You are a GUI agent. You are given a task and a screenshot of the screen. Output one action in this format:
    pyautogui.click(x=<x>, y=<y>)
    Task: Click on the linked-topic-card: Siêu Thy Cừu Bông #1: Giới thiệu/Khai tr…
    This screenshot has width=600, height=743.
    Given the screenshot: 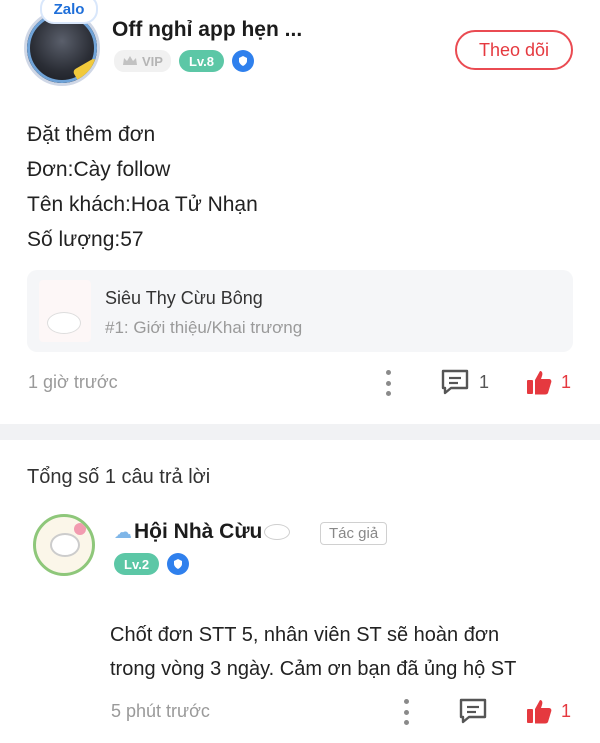 What is the action you would take?
    pyautogui.click(x=300, y=311)
    